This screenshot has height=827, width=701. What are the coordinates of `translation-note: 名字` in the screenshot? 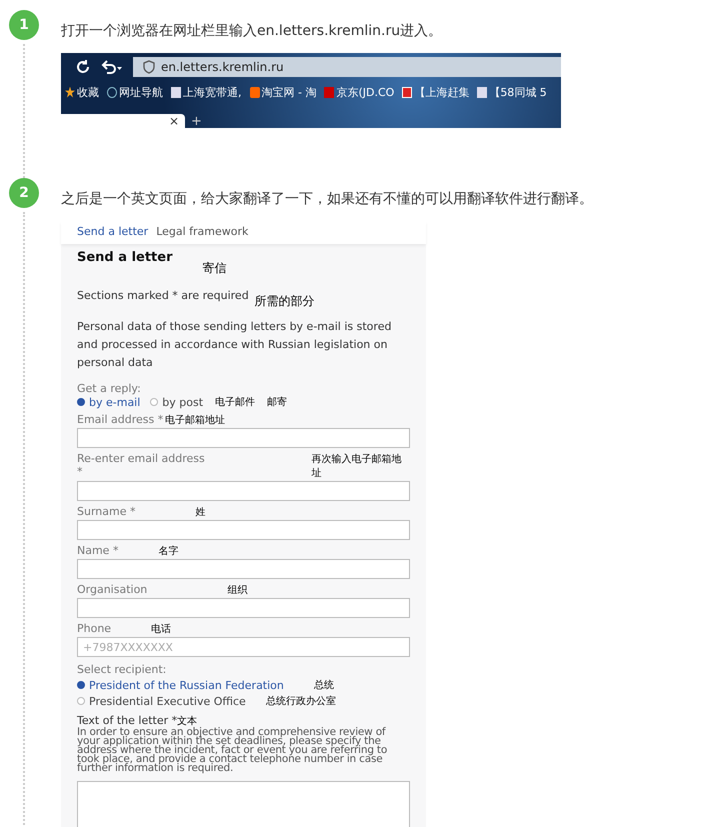 It's located at (168, 551).